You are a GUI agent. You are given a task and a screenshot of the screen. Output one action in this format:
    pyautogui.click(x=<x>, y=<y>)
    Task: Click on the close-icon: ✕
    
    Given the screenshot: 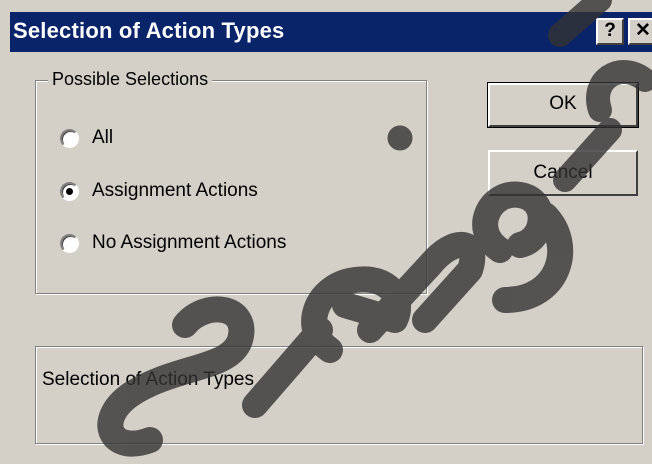 What is the action you would take?
    pyautogui.click(x=643, y=30)
    